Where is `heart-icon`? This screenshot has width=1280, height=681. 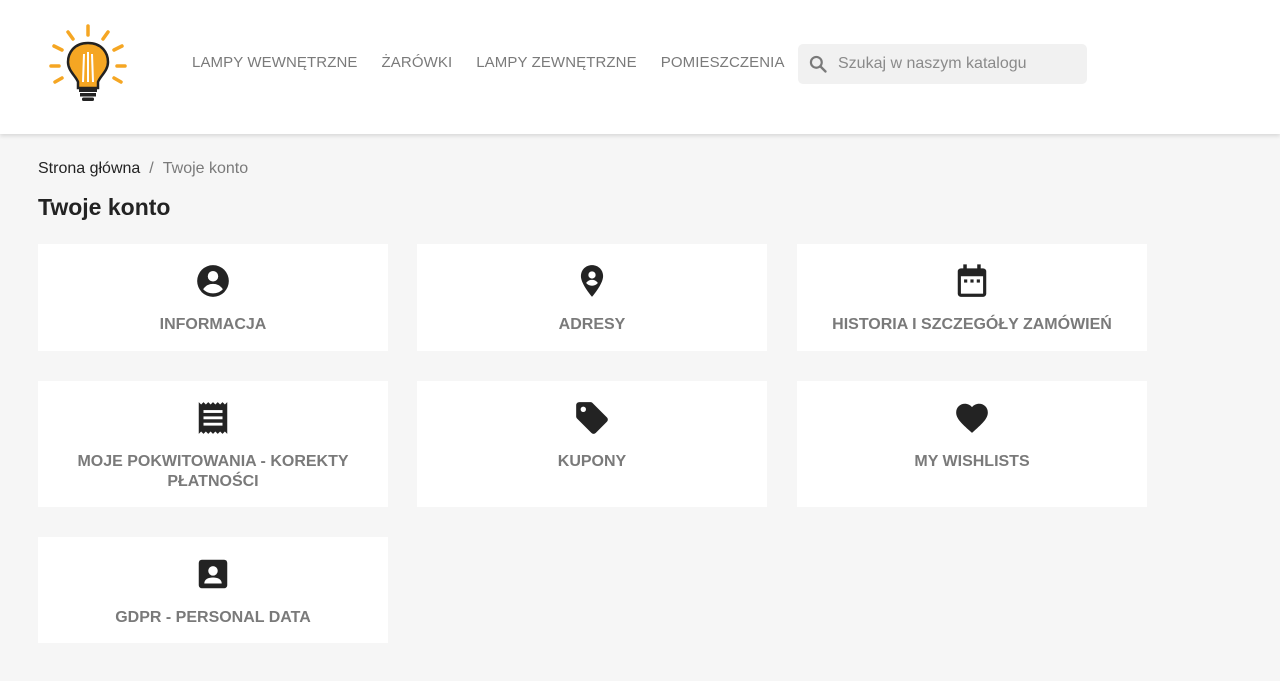 heart-icon is located at coordinates (972, 418).